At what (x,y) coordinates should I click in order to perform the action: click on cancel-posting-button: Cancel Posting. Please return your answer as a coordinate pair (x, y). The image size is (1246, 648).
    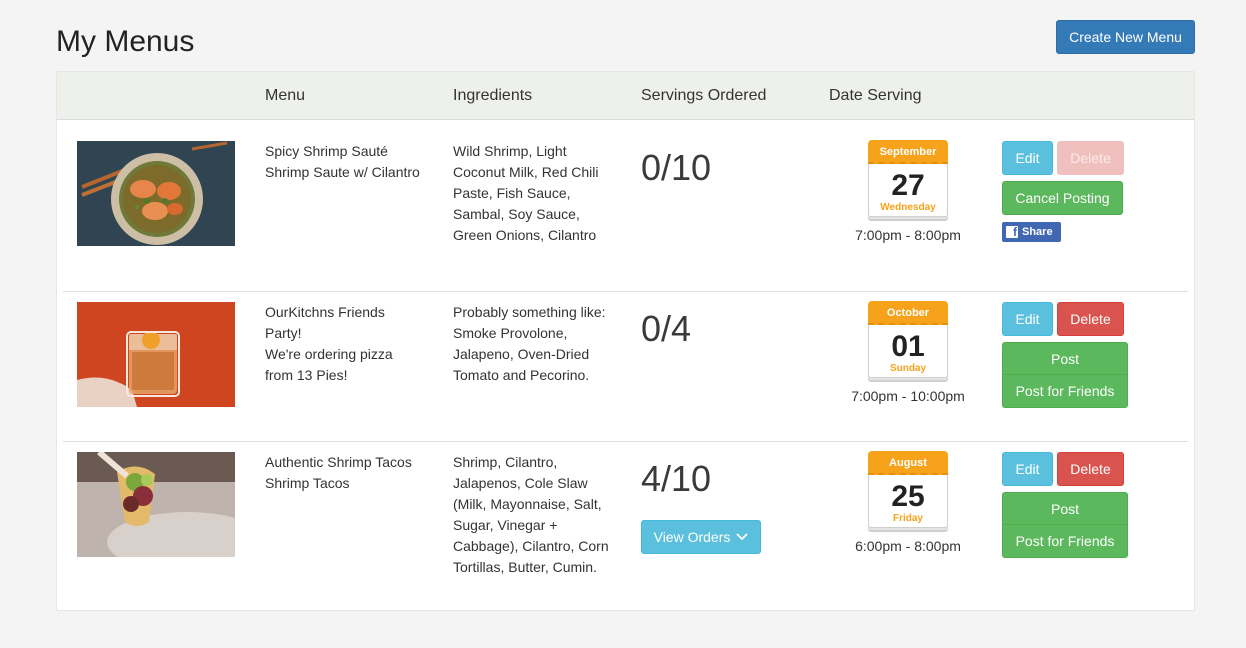
    Looking at the image, I should click on (1062, 198).